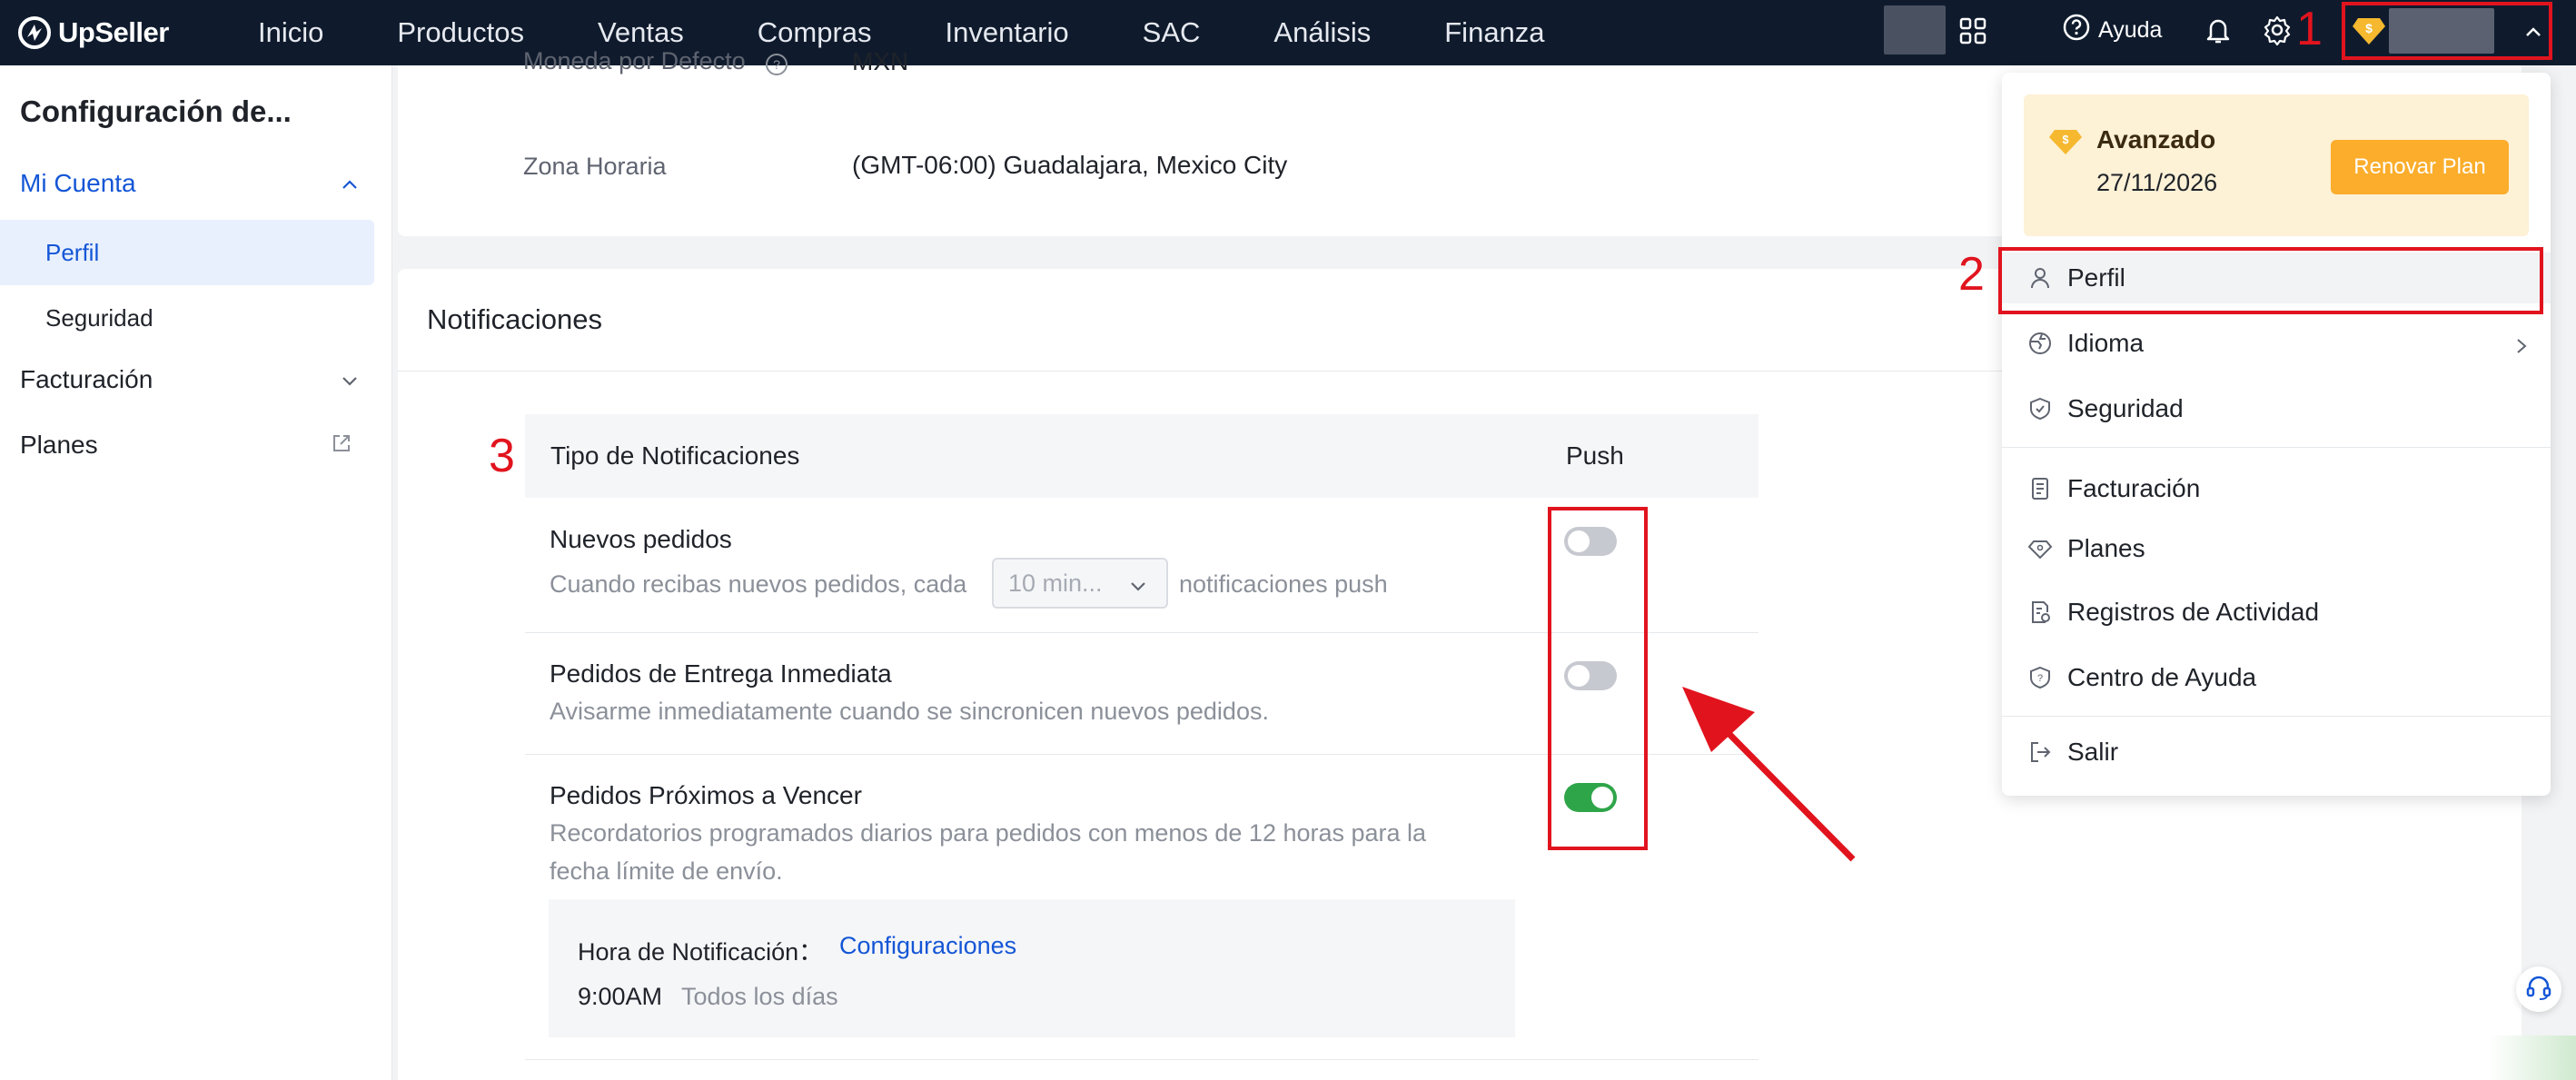 The width and height of the screenshot is (2576, 1080). Describe the element at coordinates (502, 456) in the screenshot. I see `annotation-number-3: 3` at that location.